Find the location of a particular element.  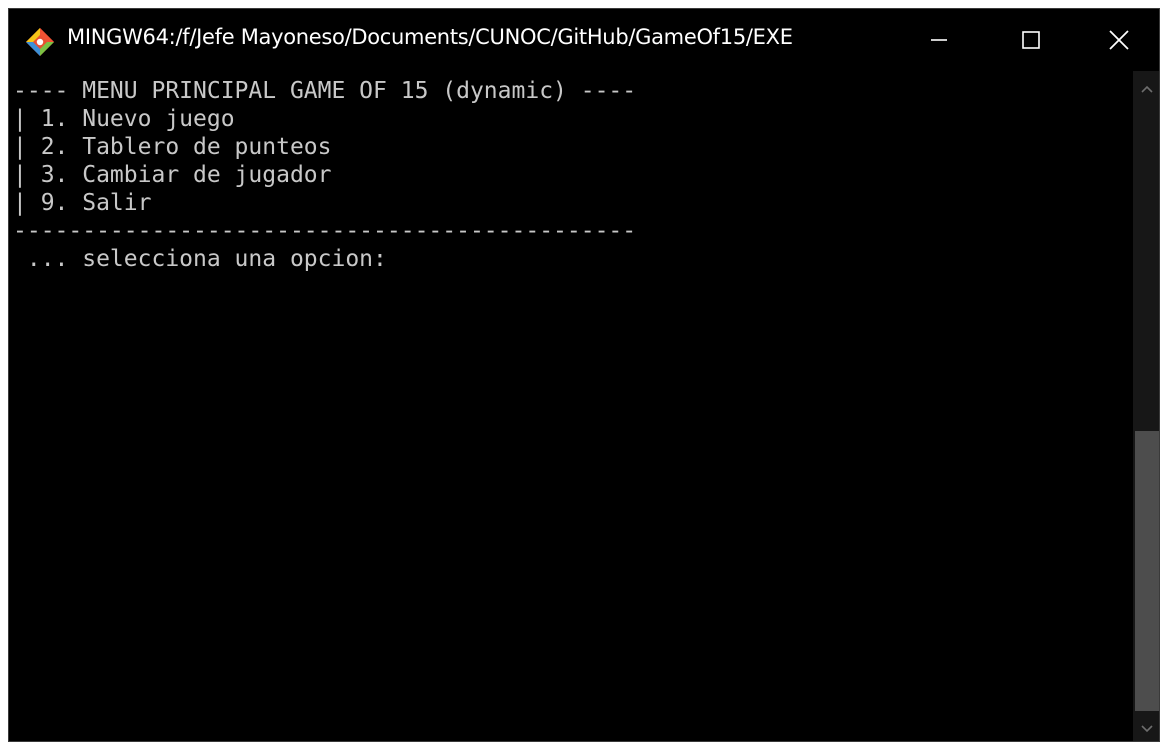

chevron-up-icon is located at coordinates (1147, 89).